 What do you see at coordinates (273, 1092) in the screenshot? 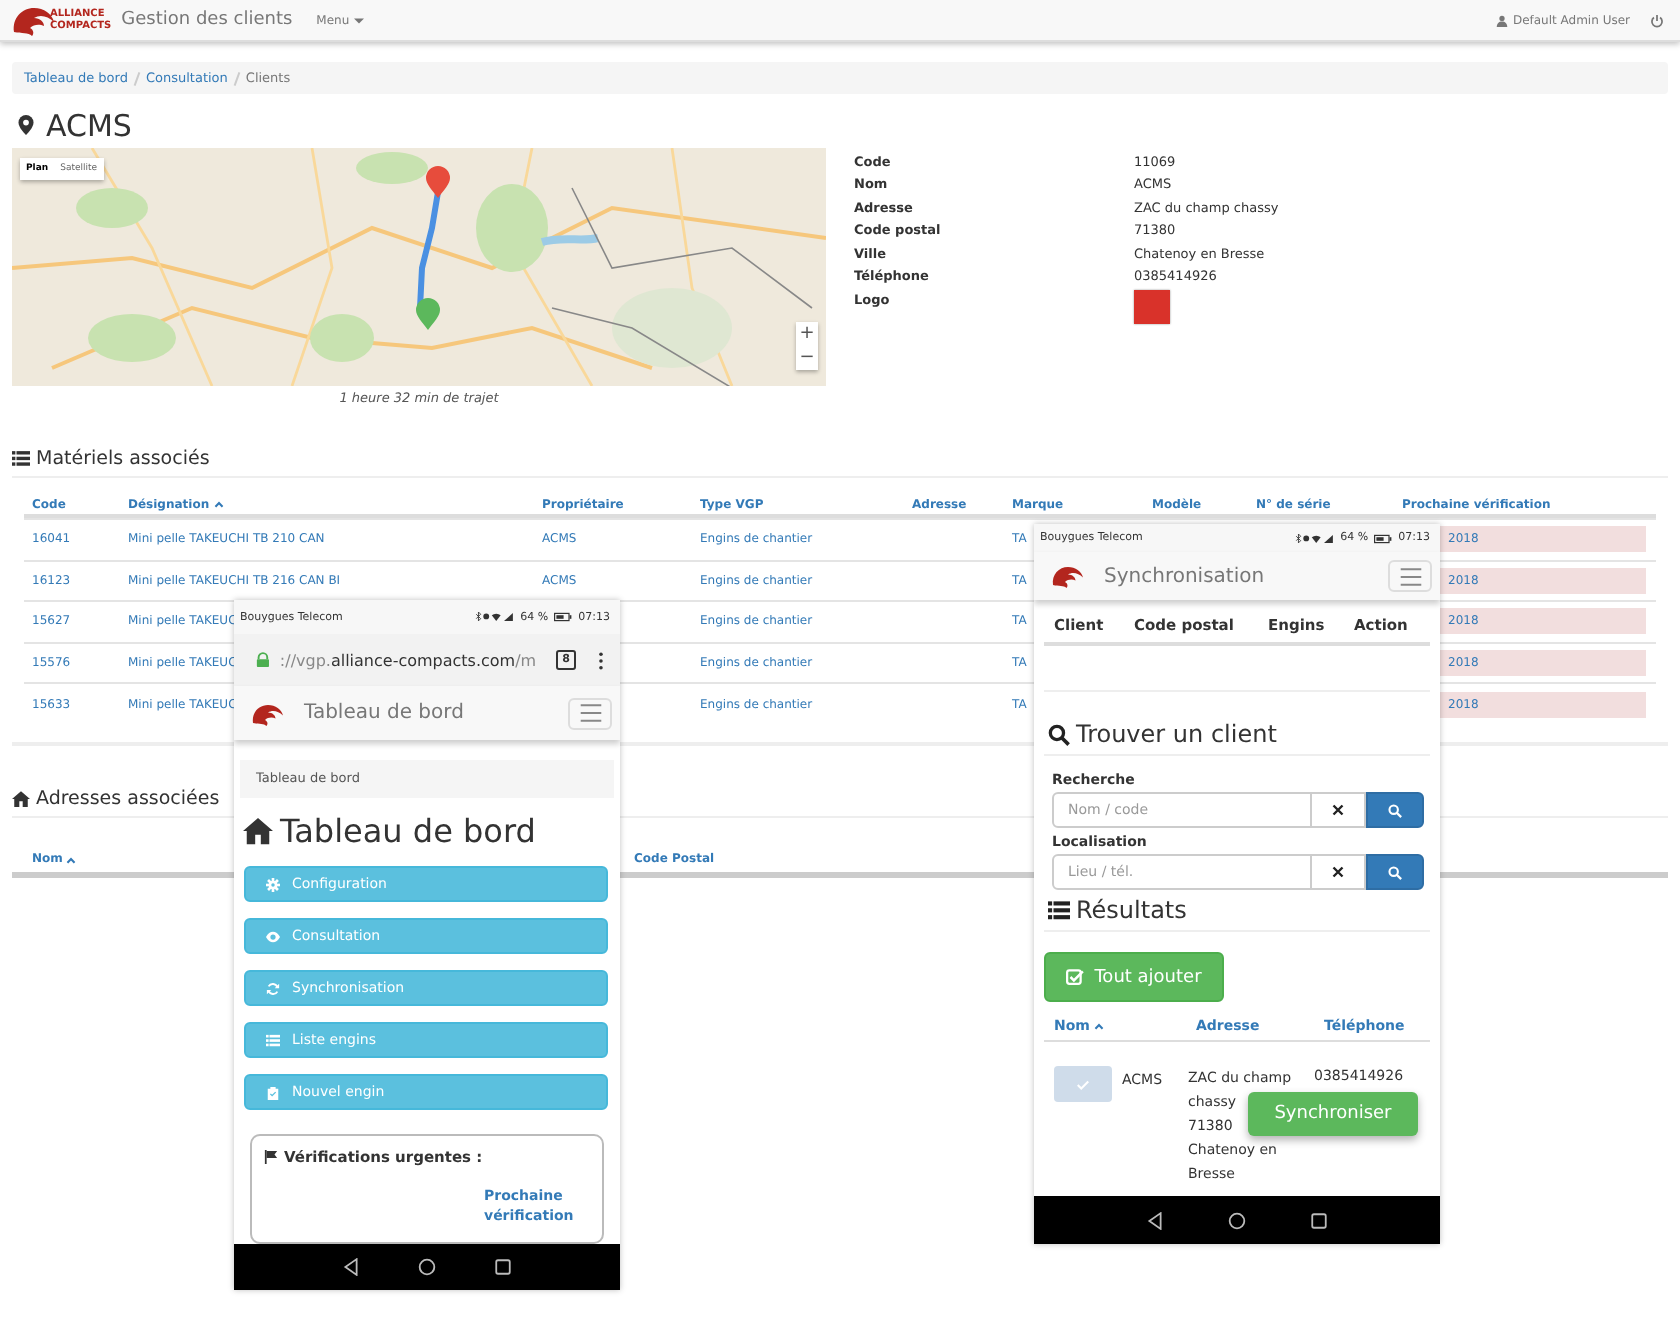
I see `clipboard-icon` at bounding box center [273, 1092].